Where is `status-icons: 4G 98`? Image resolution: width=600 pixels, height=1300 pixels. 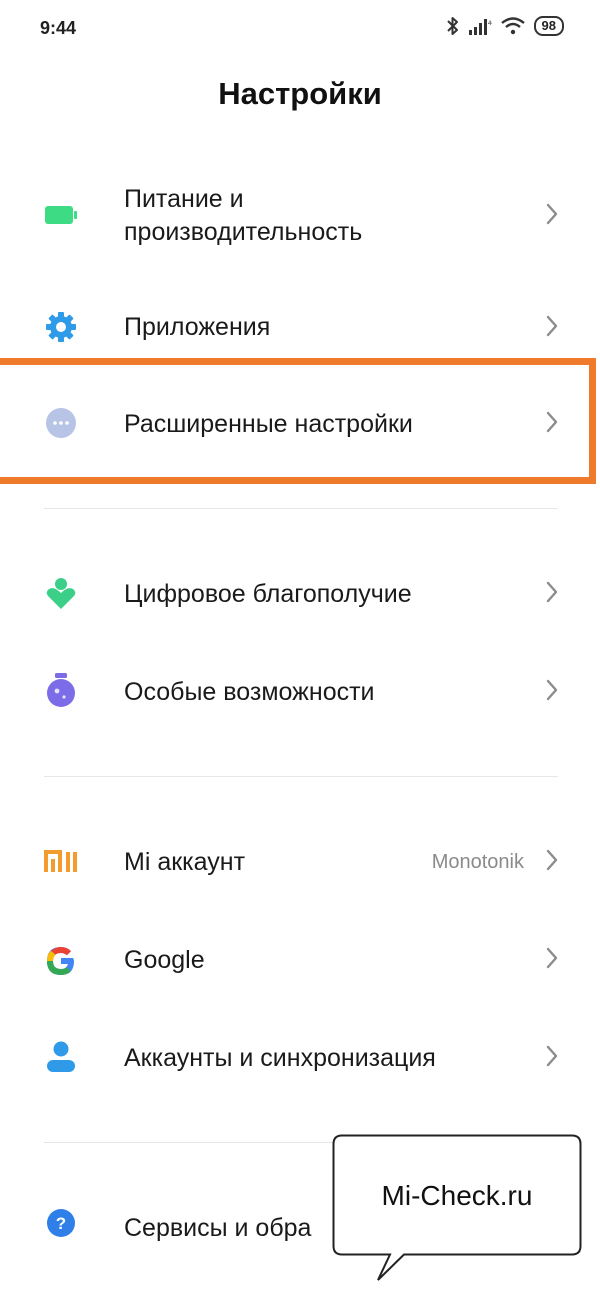 status-icons: 4G 98 is located at coordinates (505, 26).